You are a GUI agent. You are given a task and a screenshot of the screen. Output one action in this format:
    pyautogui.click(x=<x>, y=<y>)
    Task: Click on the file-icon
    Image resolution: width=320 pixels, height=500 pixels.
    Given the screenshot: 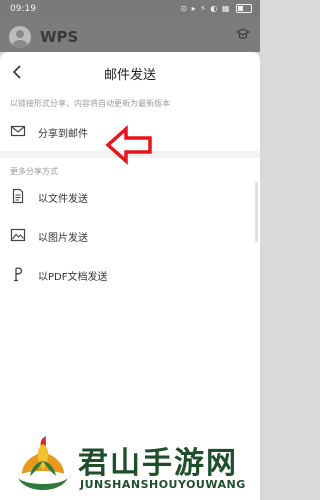 What is the action you would take?
    pyautogui.click(x=18, y=196)
    